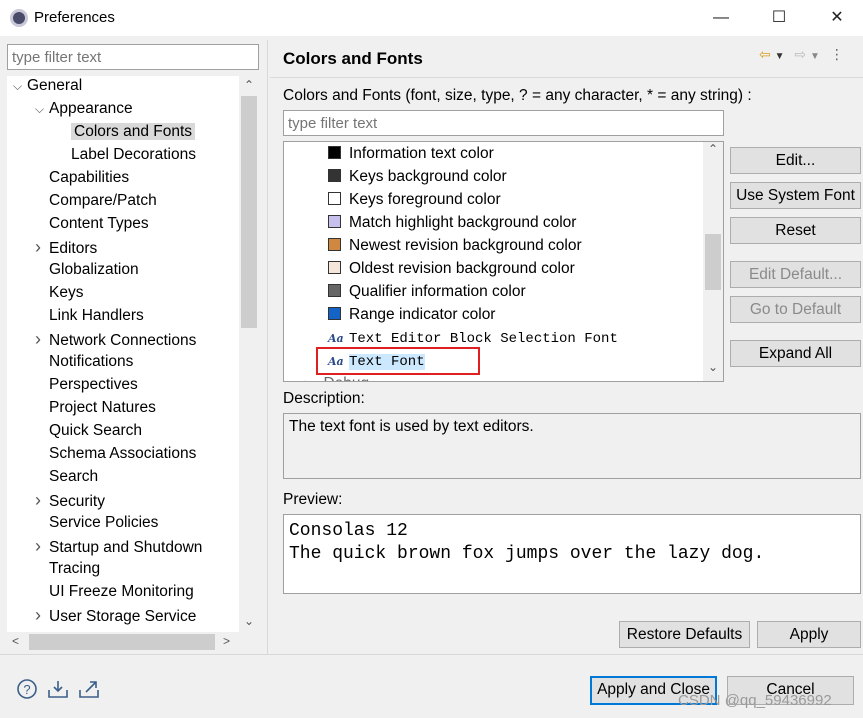  Describe the element at coordinates (115, 454) in the screenshot. I see `tree-item: Schema Associations` at that location.